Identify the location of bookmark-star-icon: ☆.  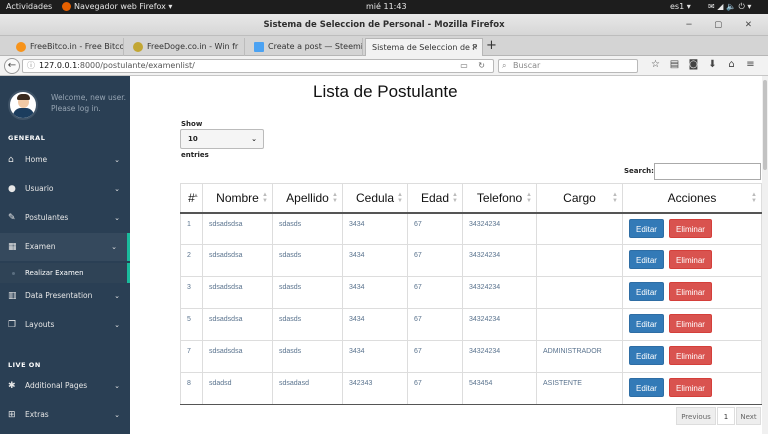
(655, 64).